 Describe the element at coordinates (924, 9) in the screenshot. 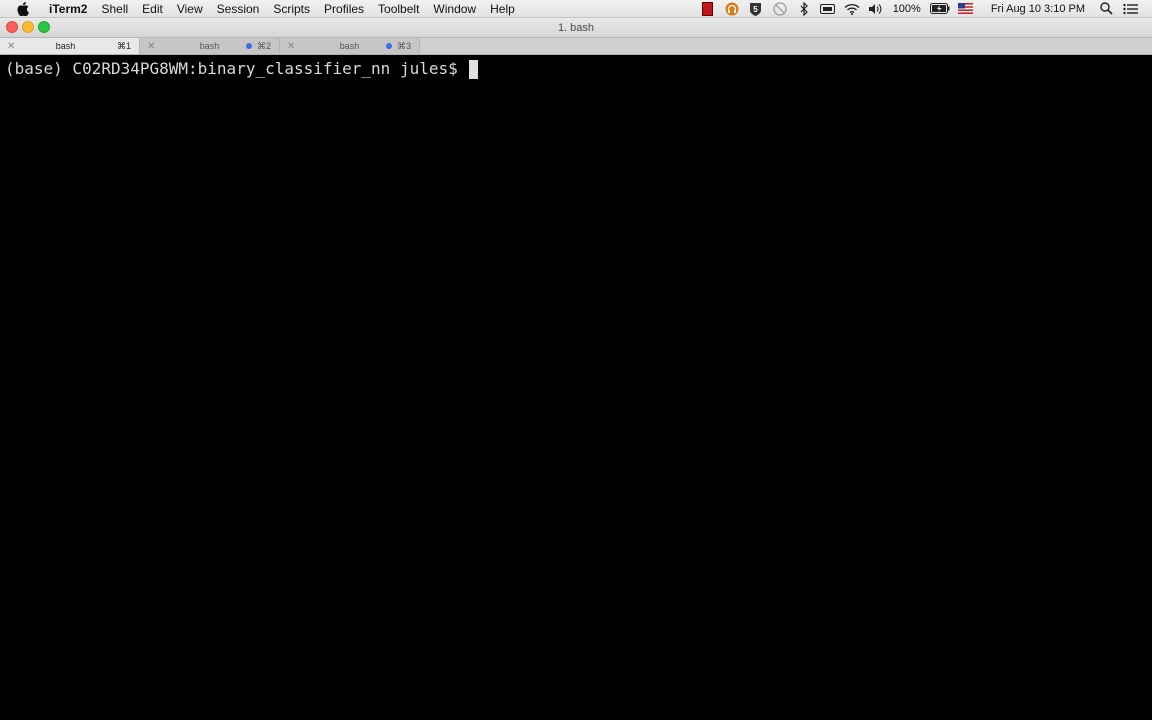

I see `status-area: 5 100% Fri Aug 10 3:10 PM` at that location.